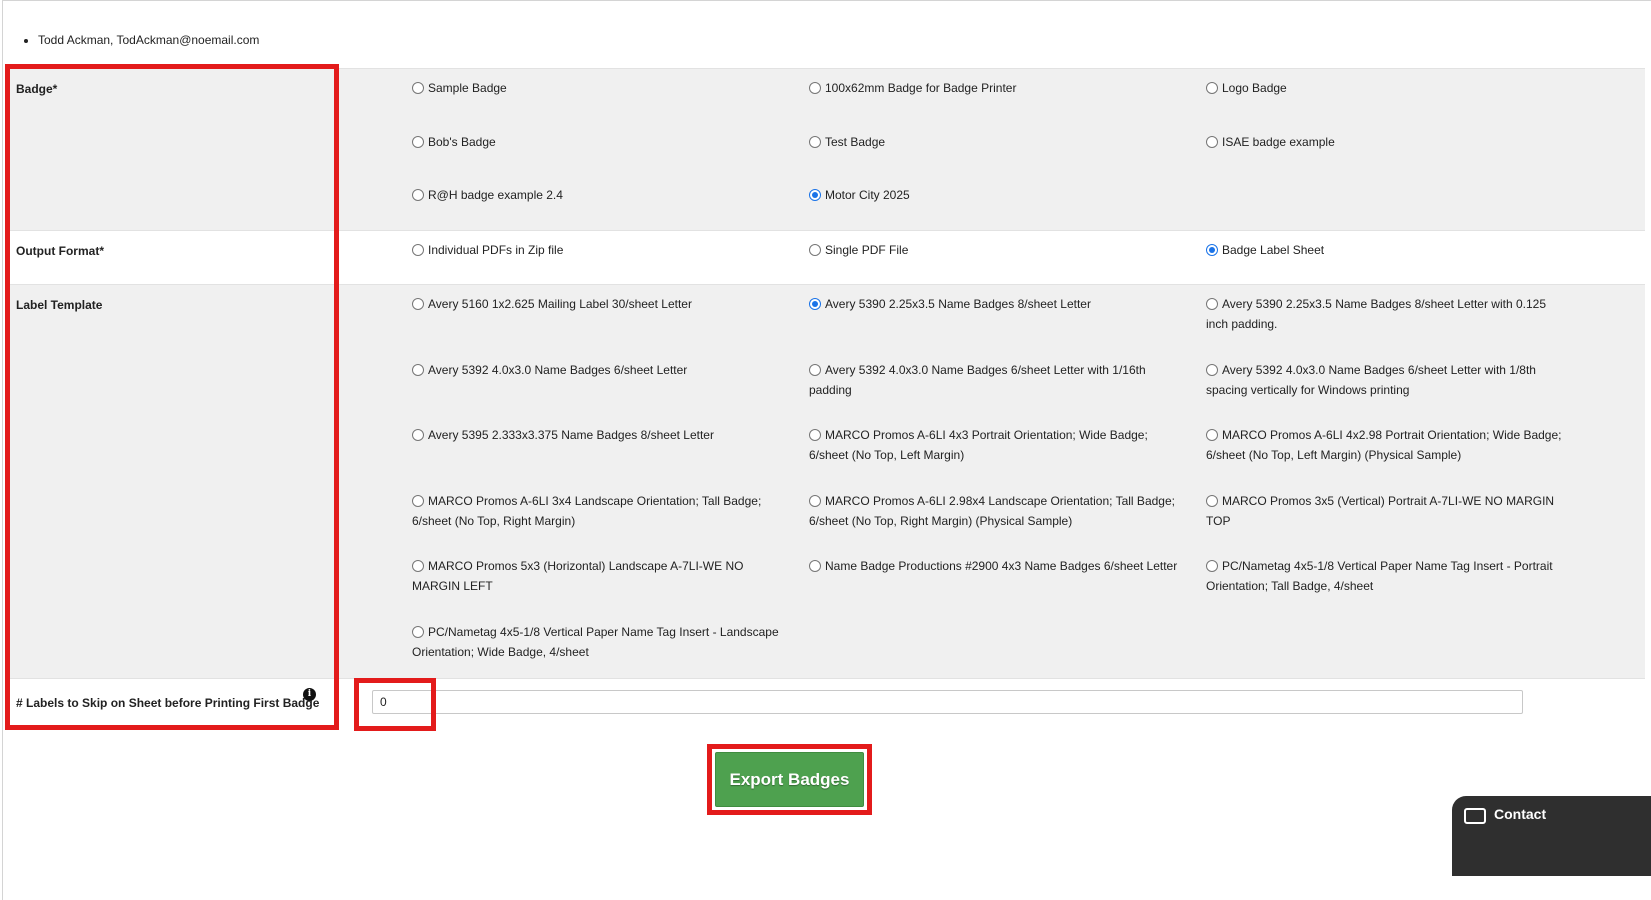 Image resolution: width=1651 pixels, height=900 pixels. I want to click on badge-option: Sample Badge, so click(597, 88).